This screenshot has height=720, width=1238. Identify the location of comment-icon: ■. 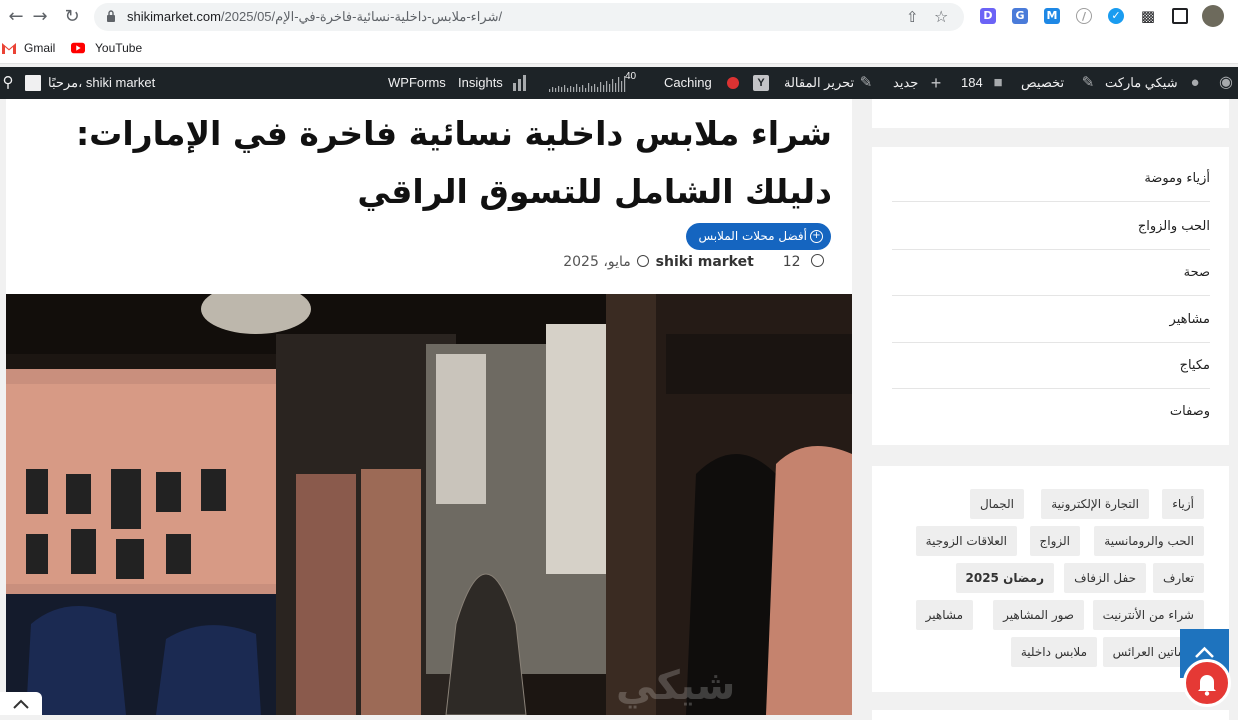
(998, 82).